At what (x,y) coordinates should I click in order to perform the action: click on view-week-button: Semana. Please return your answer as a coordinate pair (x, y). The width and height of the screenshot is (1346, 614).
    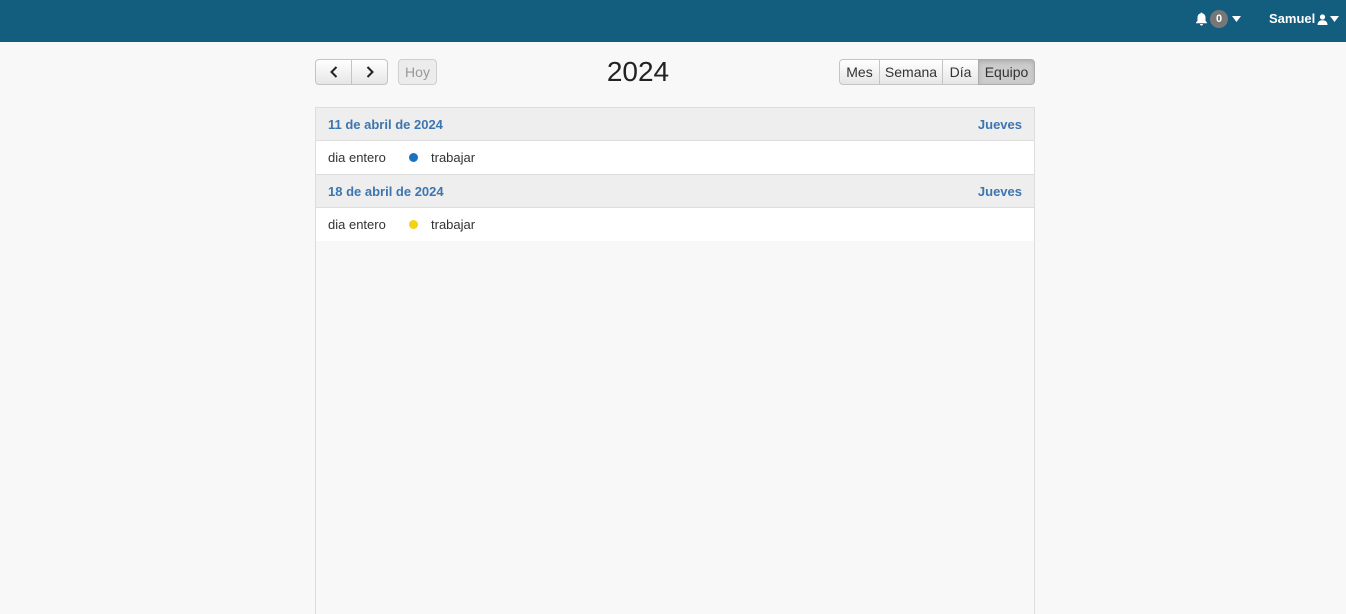
    Looking at the image, I should click on (911, 72).